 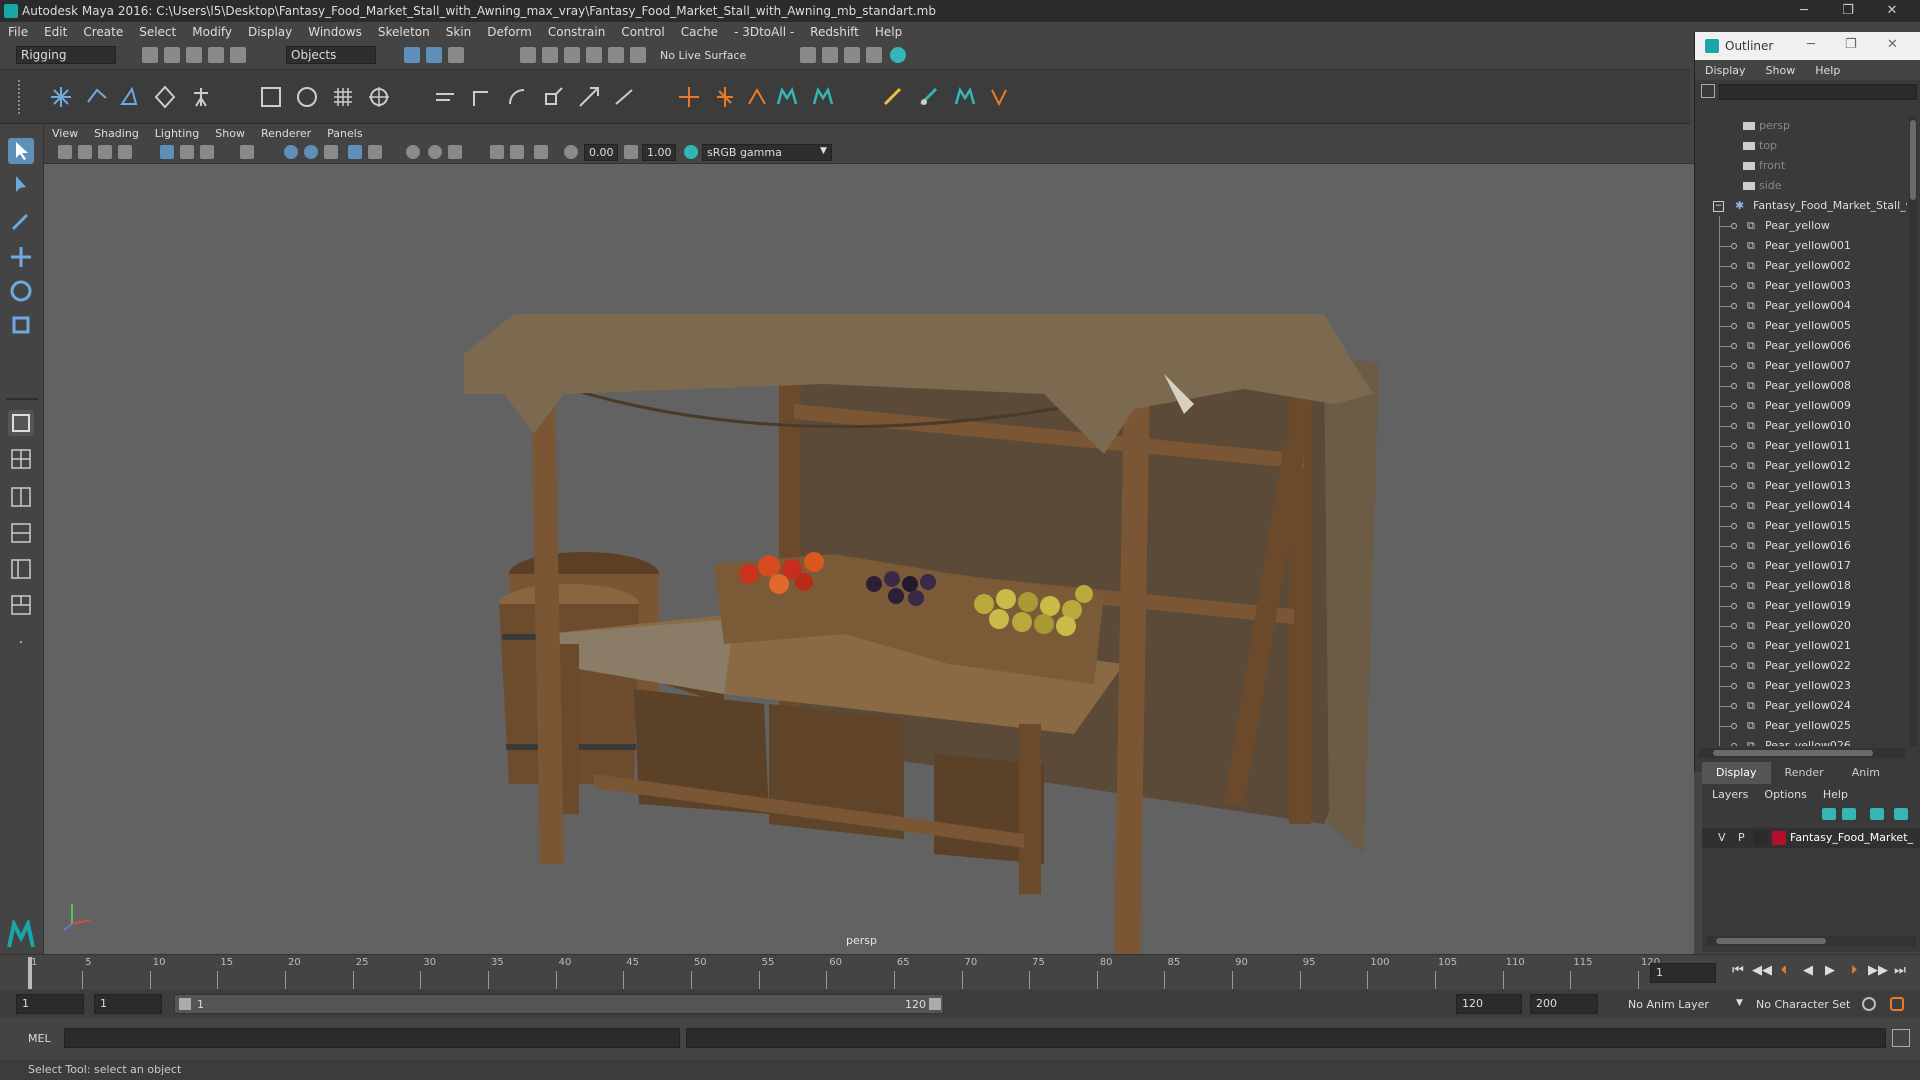 What do you see at coordinates (21, 605) in the screenshot?
I see `hypershade-layout-icon` at bounding box center [21, 605].